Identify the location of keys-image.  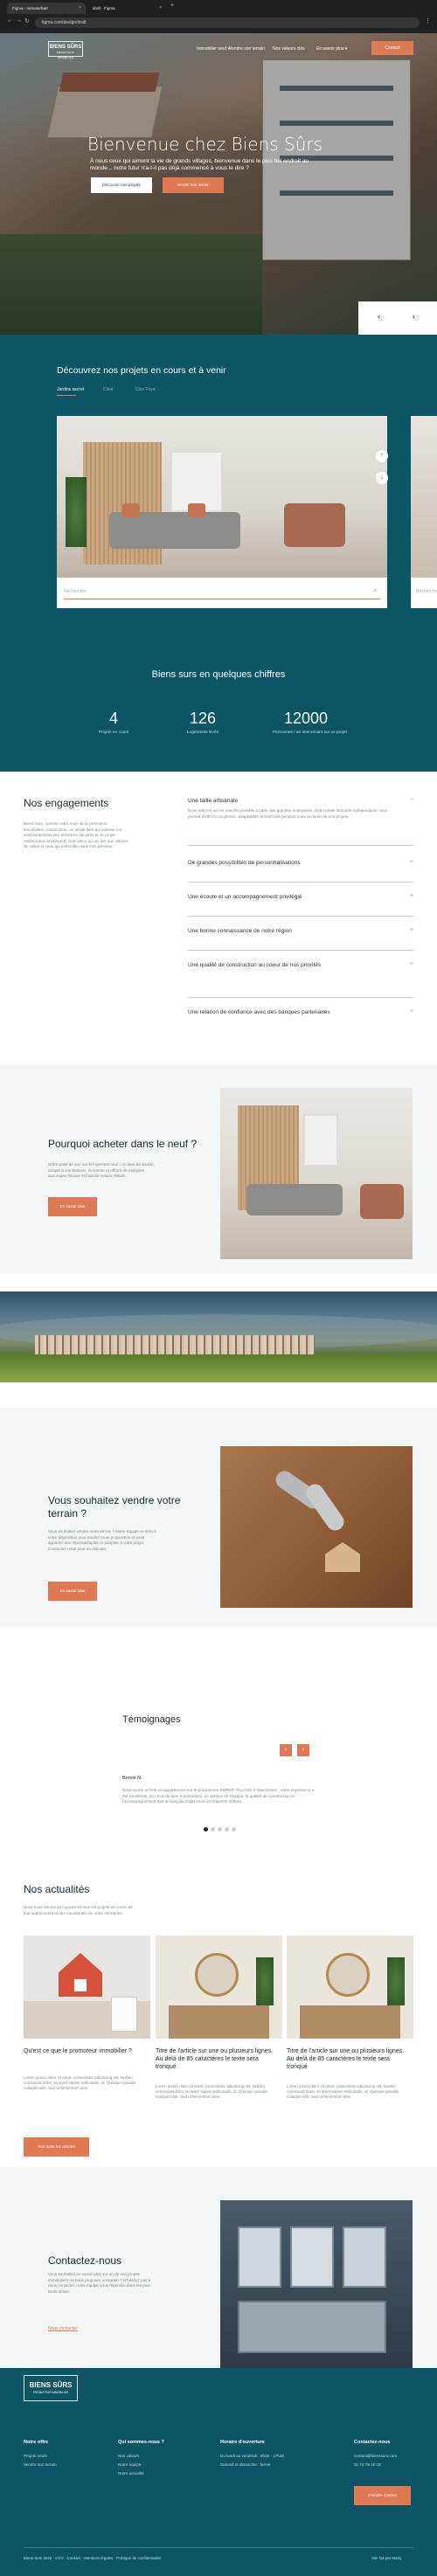
(317, 1527).